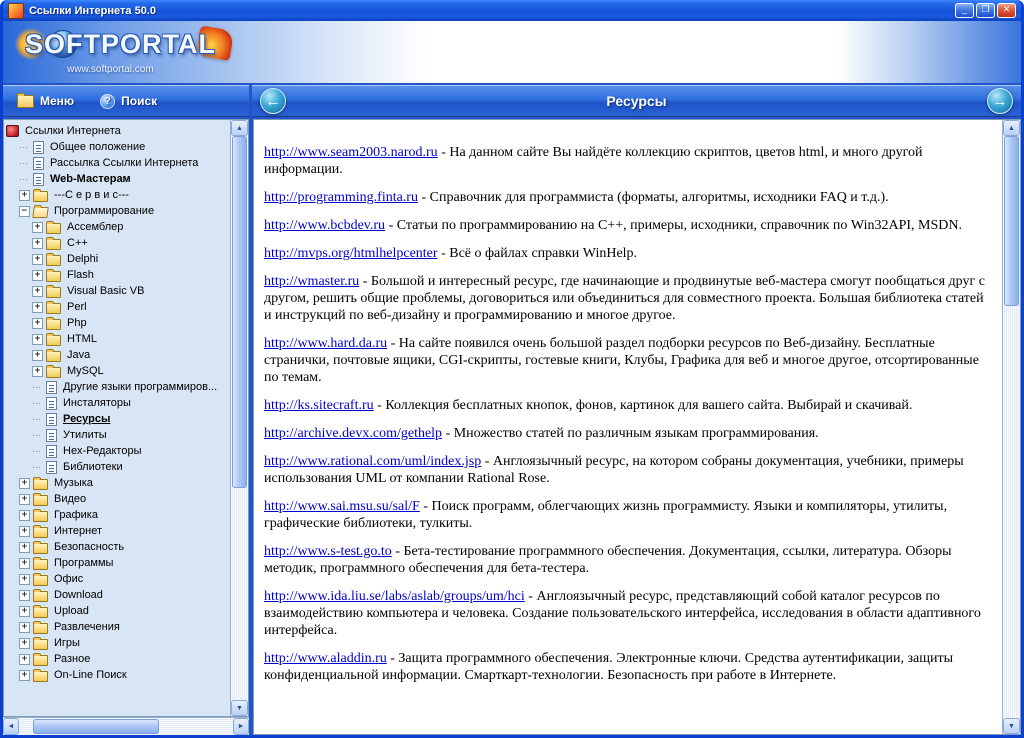 The image size is (1024, 738). Describe the element at coordinates (239, 312) in the screenshot. I see `tree-scroll-thumb` at that location.